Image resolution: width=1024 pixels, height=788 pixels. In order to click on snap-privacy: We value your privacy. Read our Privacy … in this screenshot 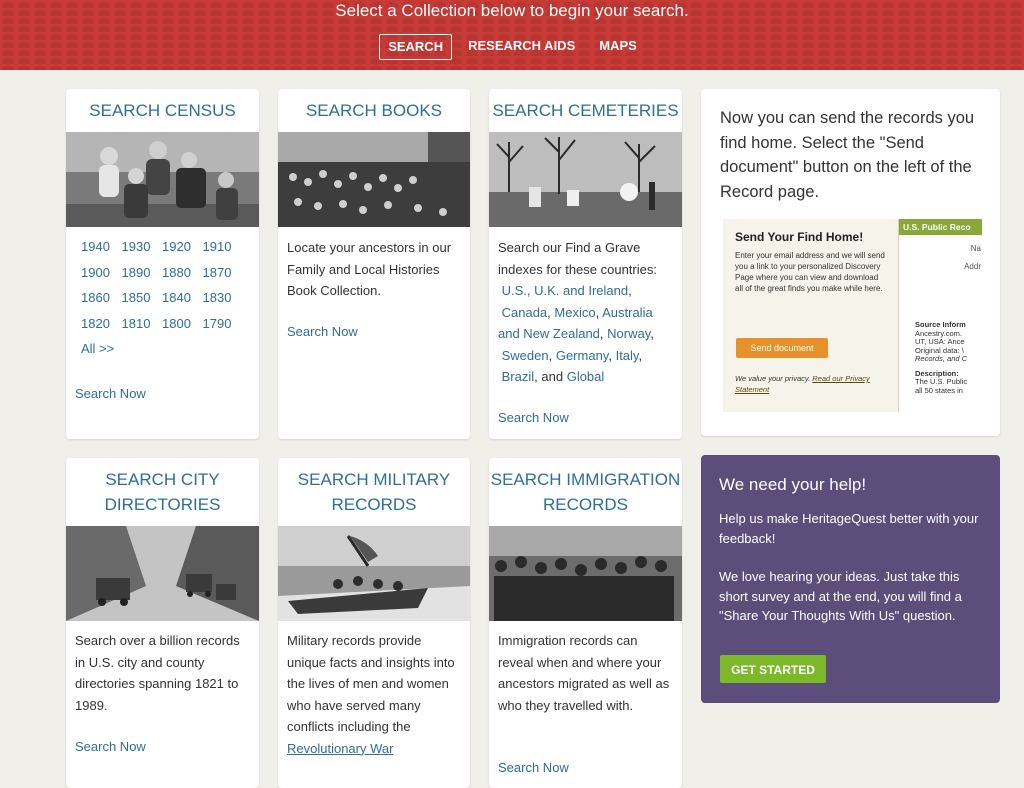, I will do `click(810, 384)`.